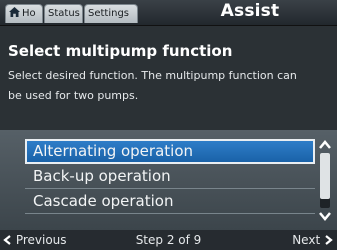 This screenshot has height=250, width=337. What do you see at coordinates (170, 201) in the screenshot?
I see `list-item-cascade-operation: Cascade operation` at bounding box center [170, 201].